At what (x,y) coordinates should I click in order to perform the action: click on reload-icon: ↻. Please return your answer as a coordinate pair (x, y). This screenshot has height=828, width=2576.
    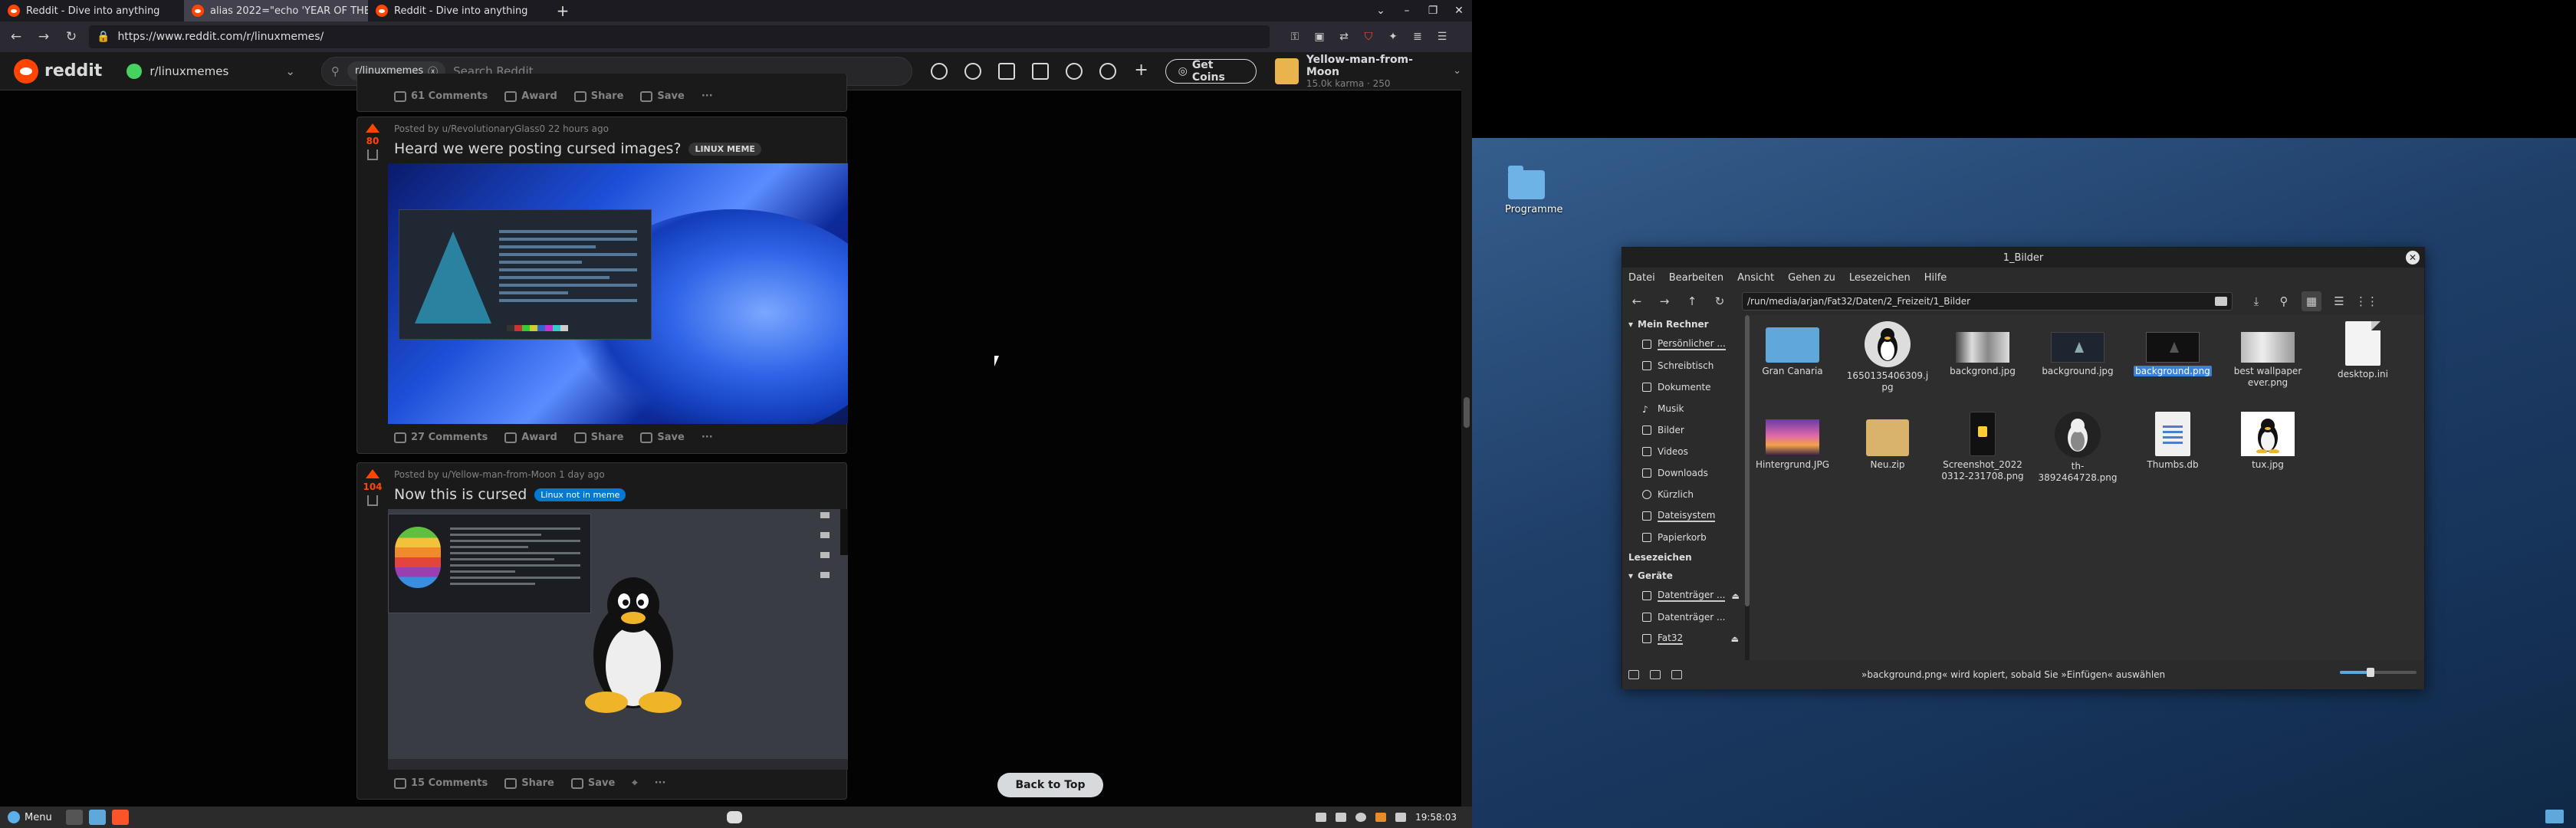
    Looking at the image, I should click on (71, 37).